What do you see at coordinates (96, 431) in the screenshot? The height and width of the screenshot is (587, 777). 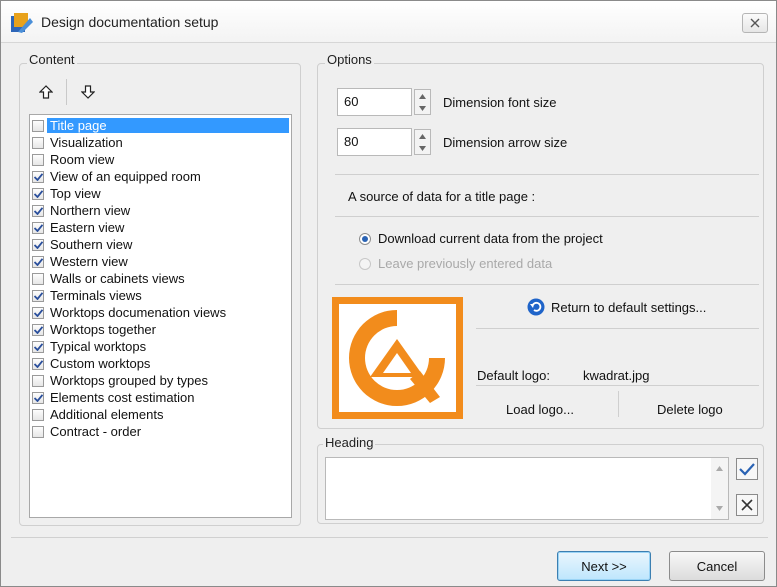 I see `list-item-label: Contract - order` at bounding box center [96, 431].